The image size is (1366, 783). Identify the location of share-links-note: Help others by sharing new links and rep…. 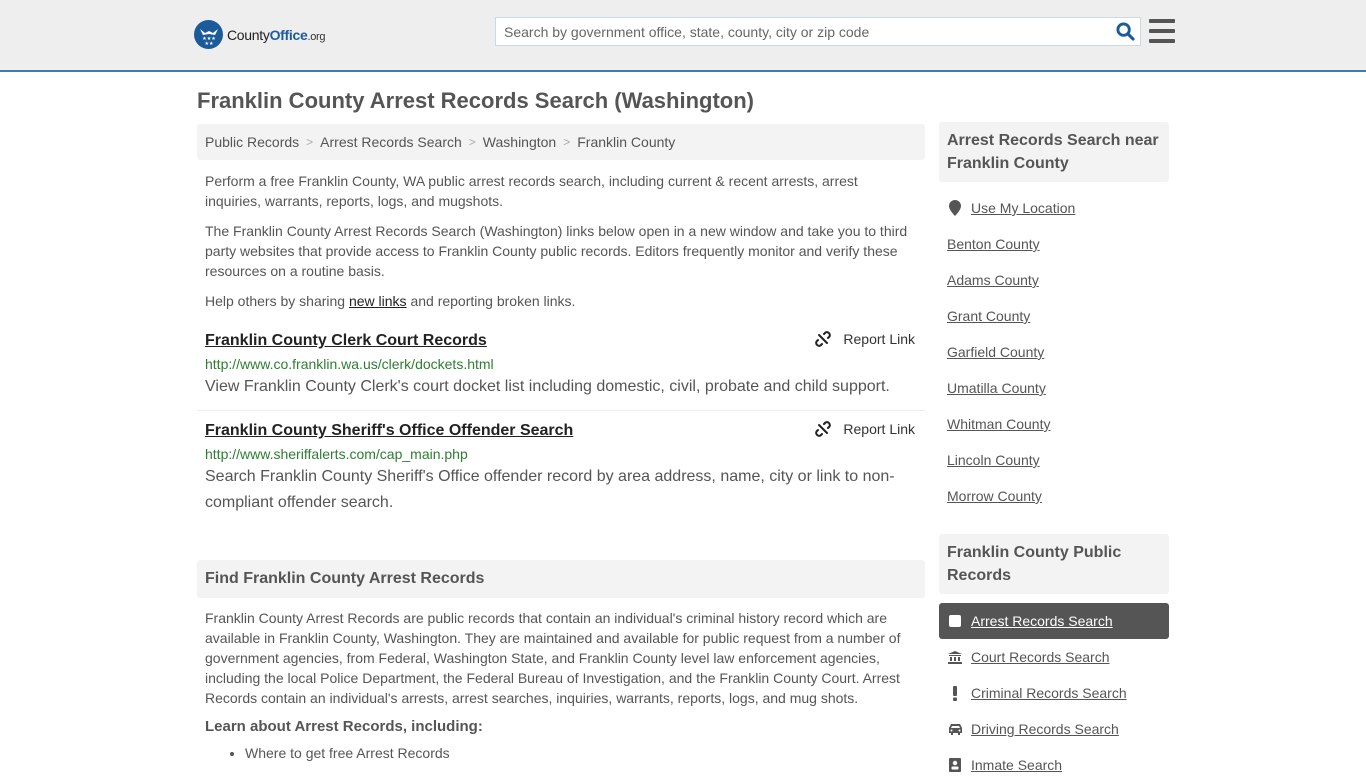
(390, 301).